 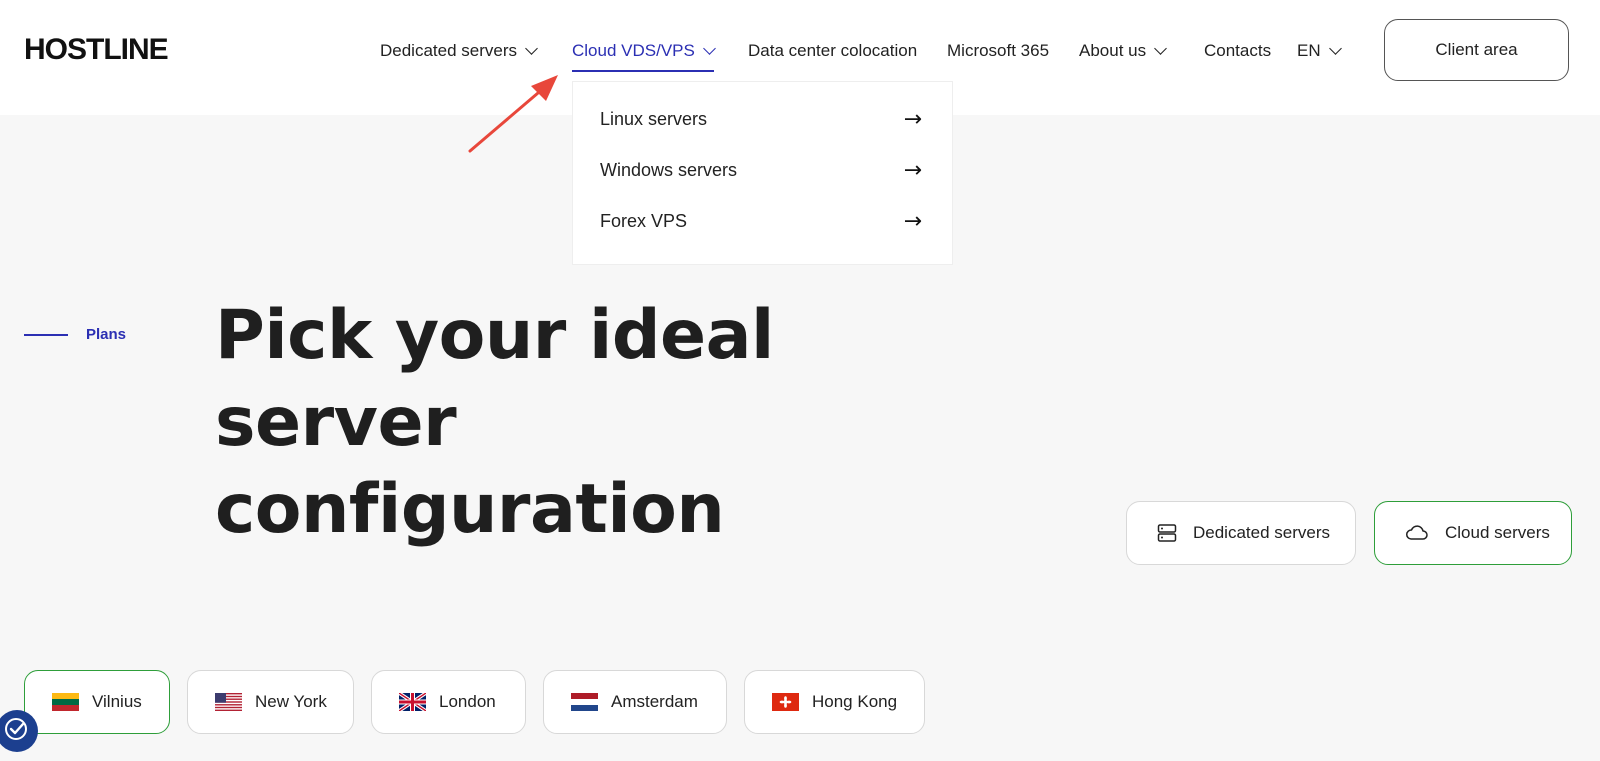 I want to click on accessibility-icon, so click(x=17, y=731).